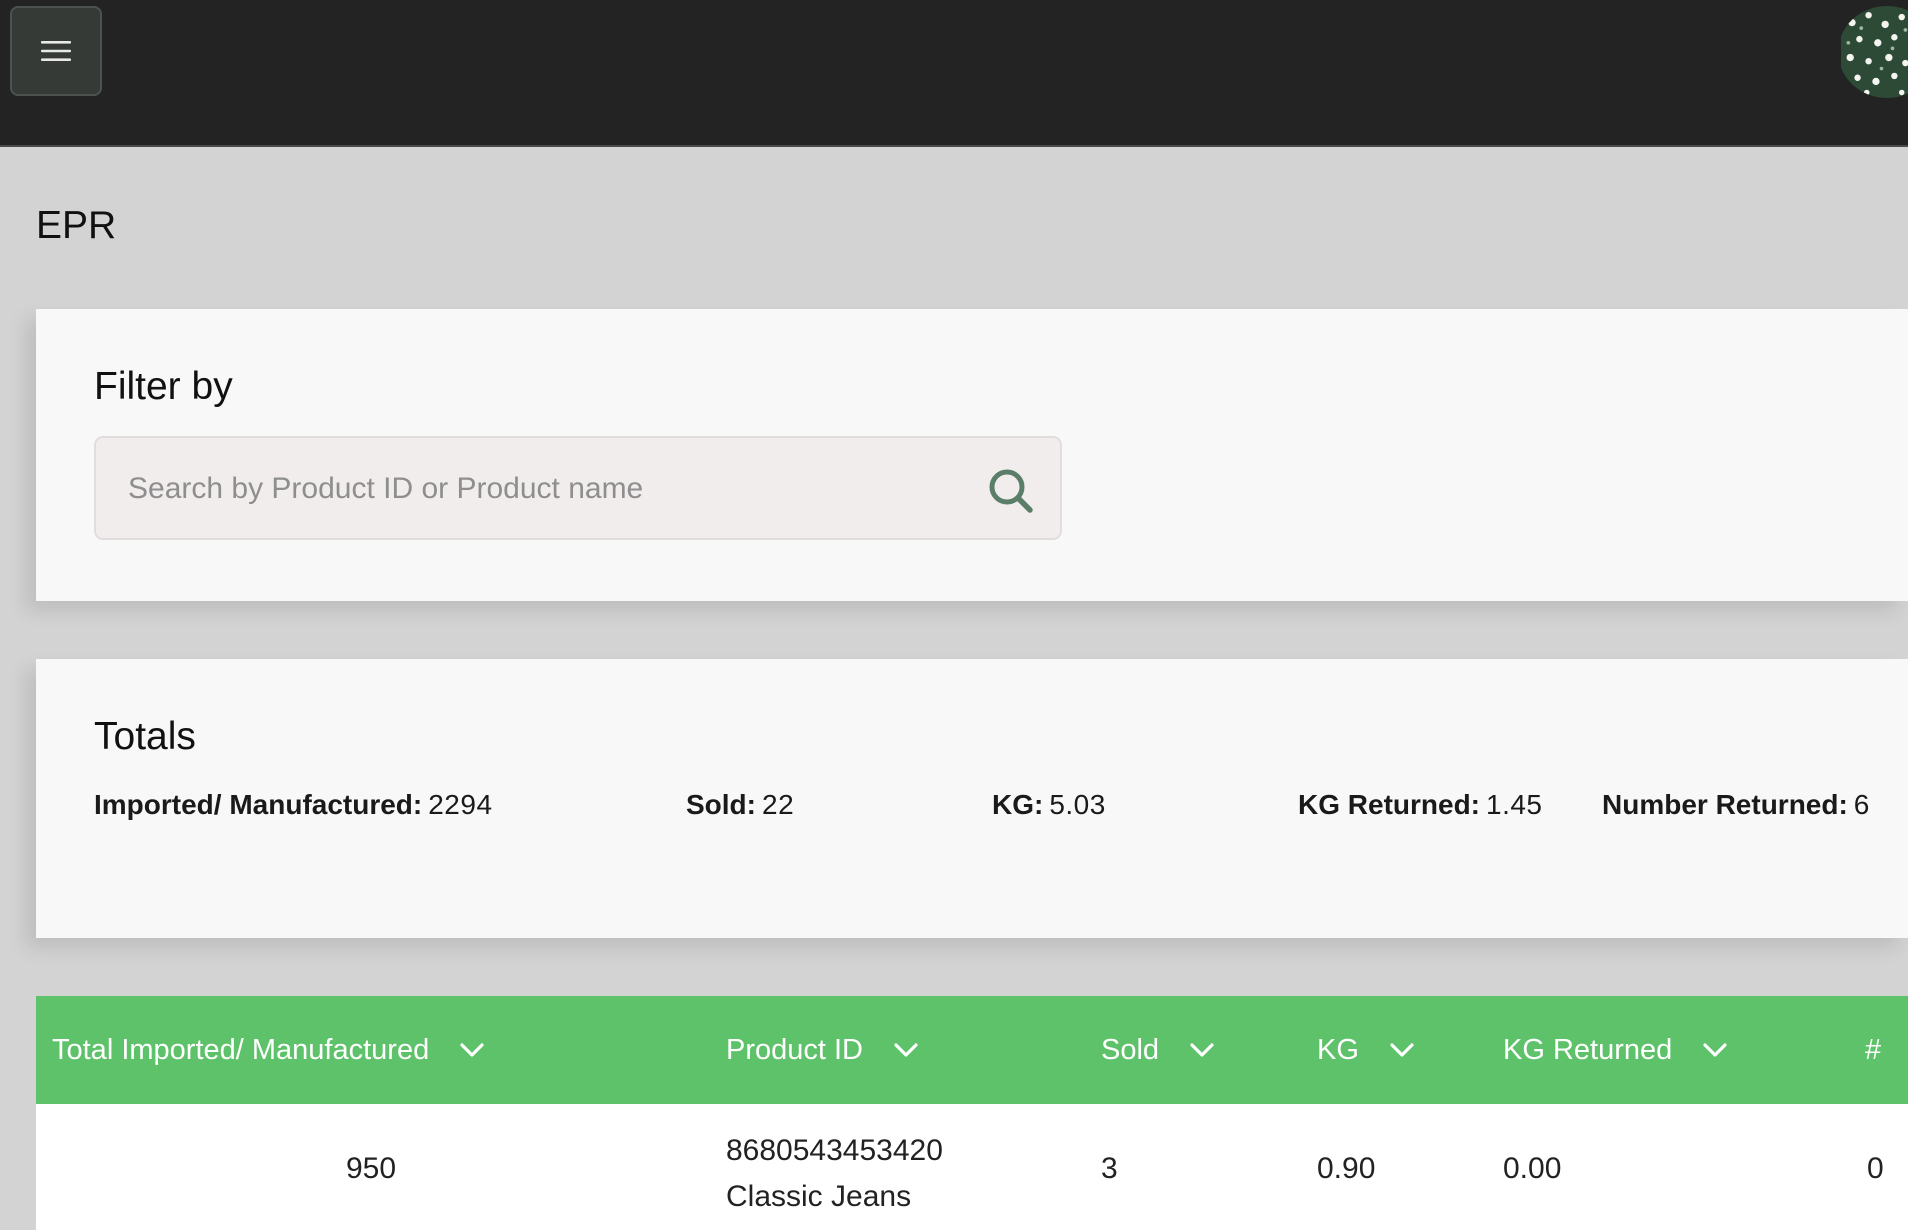 The image size is (1908, 1230). What do you see at coordinates (1588, 1049) in the screenshot?
I see `column-label: KG Returned` at bounding box center [1588, 1049].